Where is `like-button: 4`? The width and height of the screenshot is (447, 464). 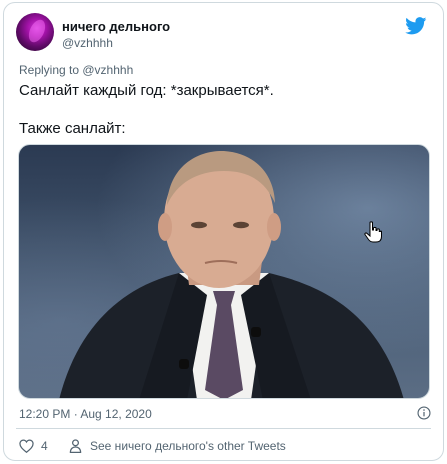
like-button: 4 is located at coordinates (33, 446).